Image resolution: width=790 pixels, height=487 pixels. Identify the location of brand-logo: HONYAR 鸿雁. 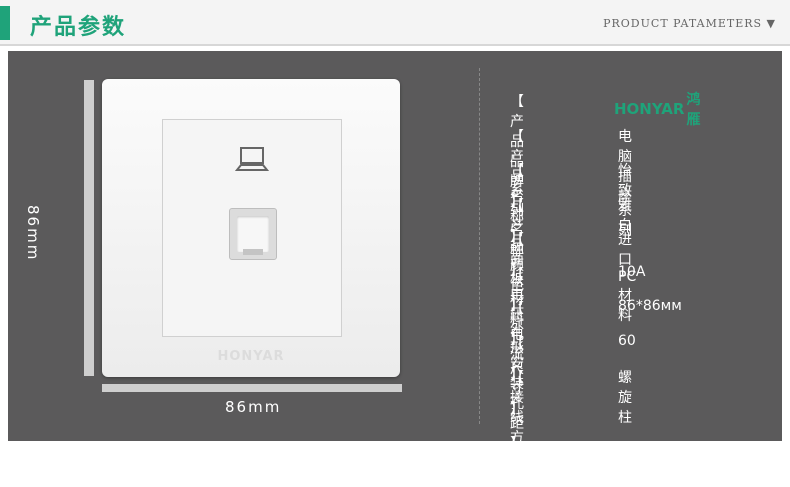
(657, 109).